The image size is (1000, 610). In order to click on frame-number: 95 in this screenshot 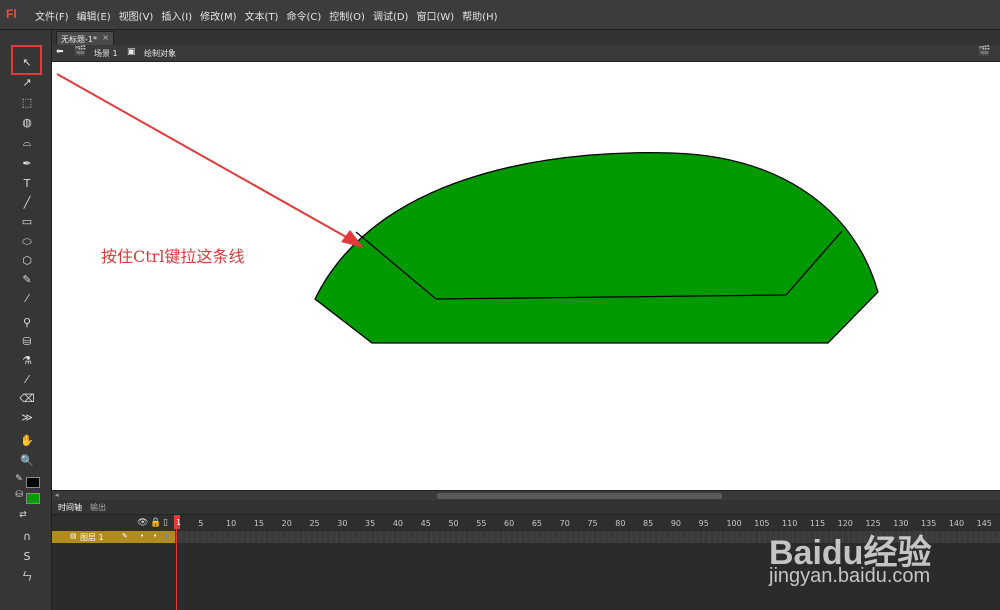, I will do `click(703, 523)`.